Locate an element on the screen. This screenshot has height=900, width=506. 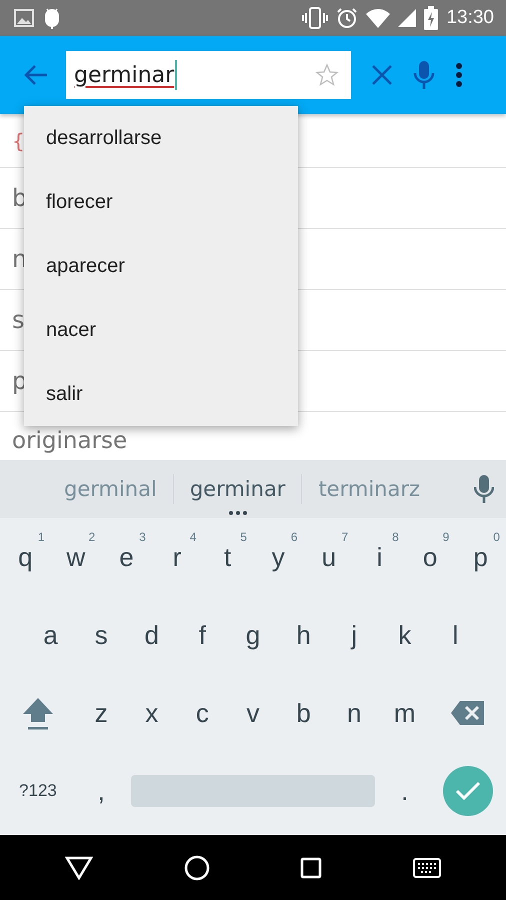
check-icon is located at coordinates (468, 791).